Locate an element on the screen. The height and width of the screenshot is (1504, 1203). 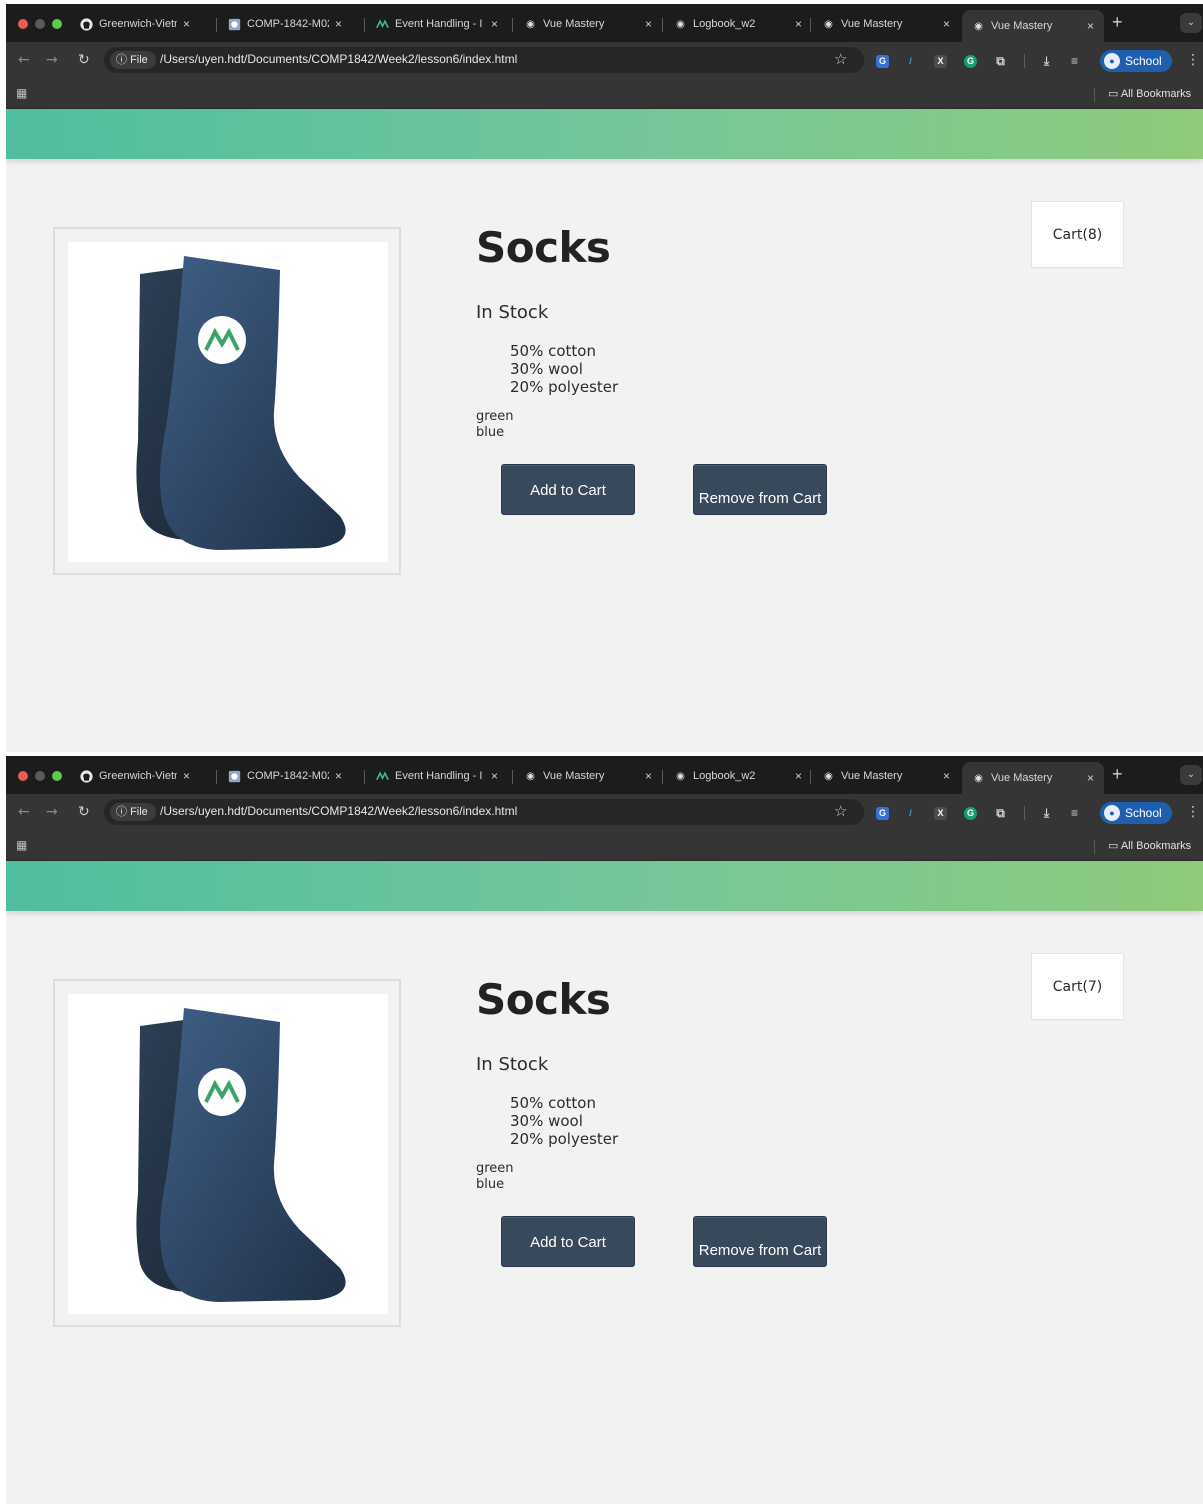
product-image is located at coordinates (228, 1154).